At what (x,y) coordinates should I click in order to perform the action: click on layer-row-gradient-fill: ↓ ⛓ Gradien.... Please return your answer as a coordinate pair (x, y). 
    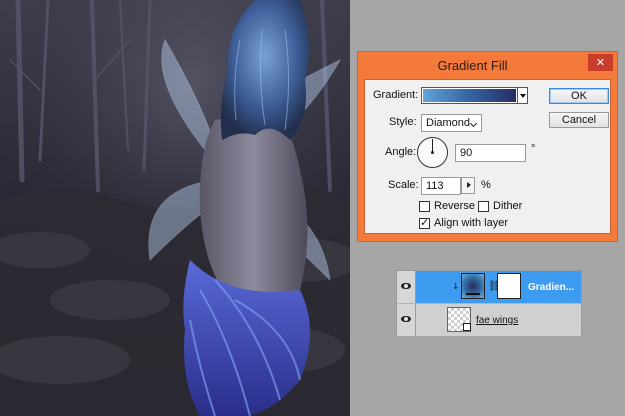
    Looking at the image, I should click on (489, 287).